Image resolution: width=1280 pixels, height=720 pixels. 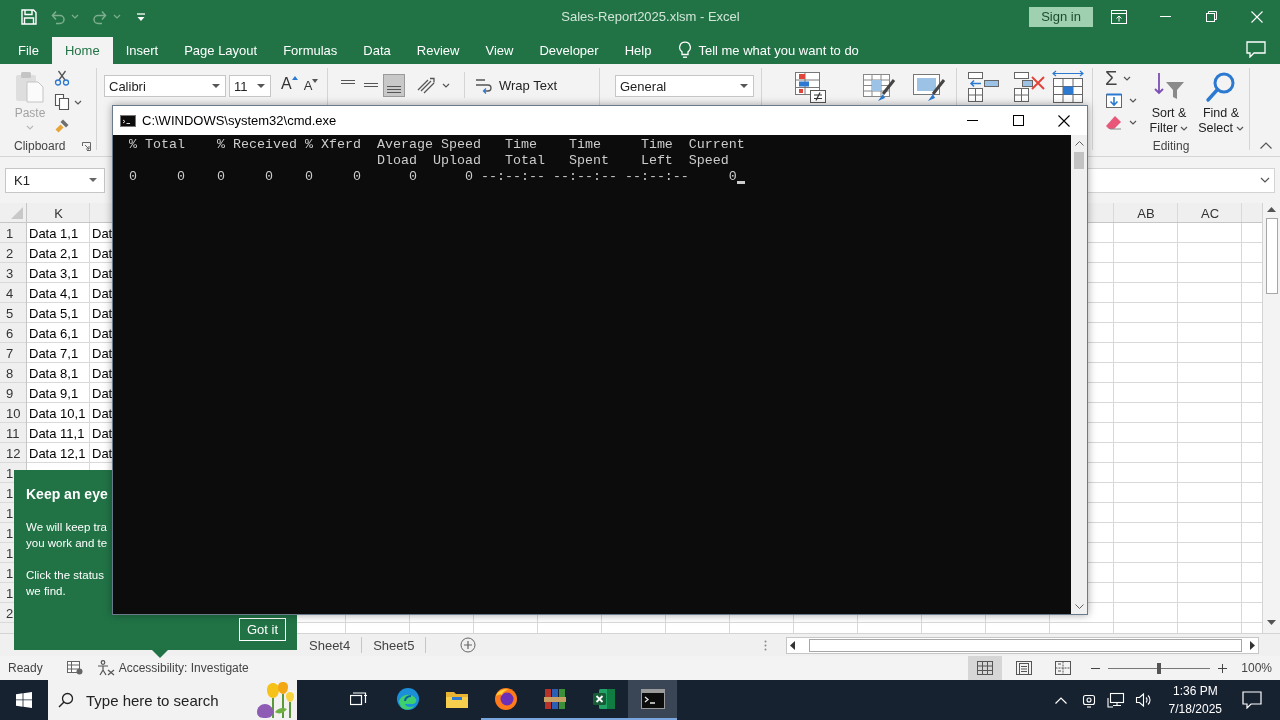 I want to click on grow-font-button: A, so click(x=289, y=84).